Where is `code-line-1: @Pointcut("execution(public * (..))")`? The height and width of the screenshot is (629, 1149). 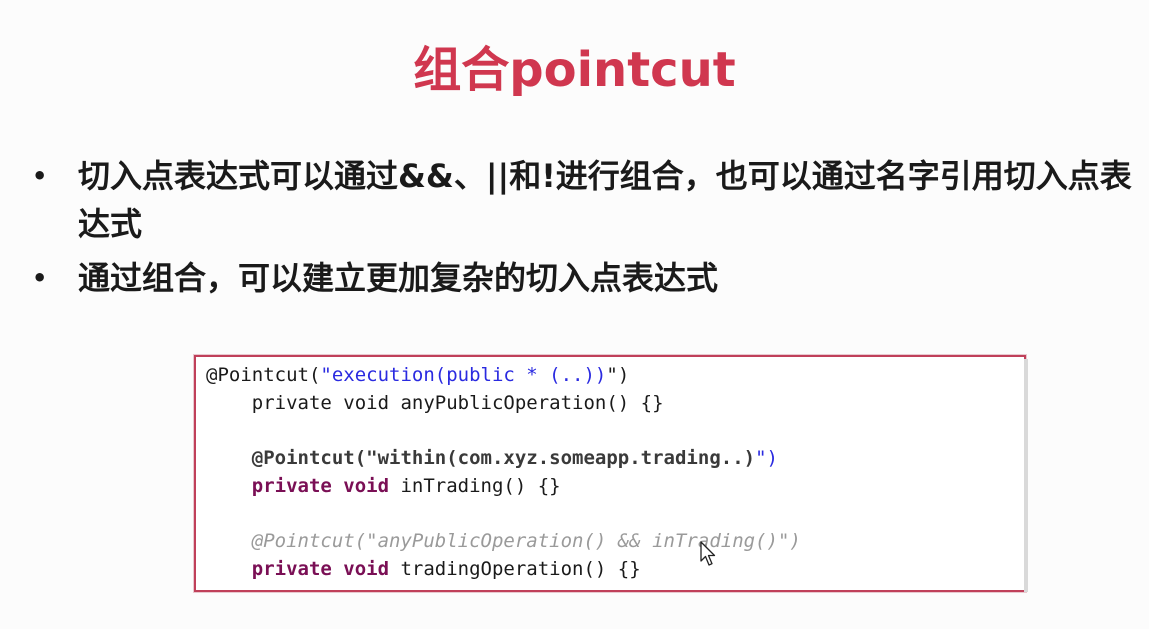 code-line-1: @Pointcut("execution(public * (..))") is located at coordinates (417, 375).